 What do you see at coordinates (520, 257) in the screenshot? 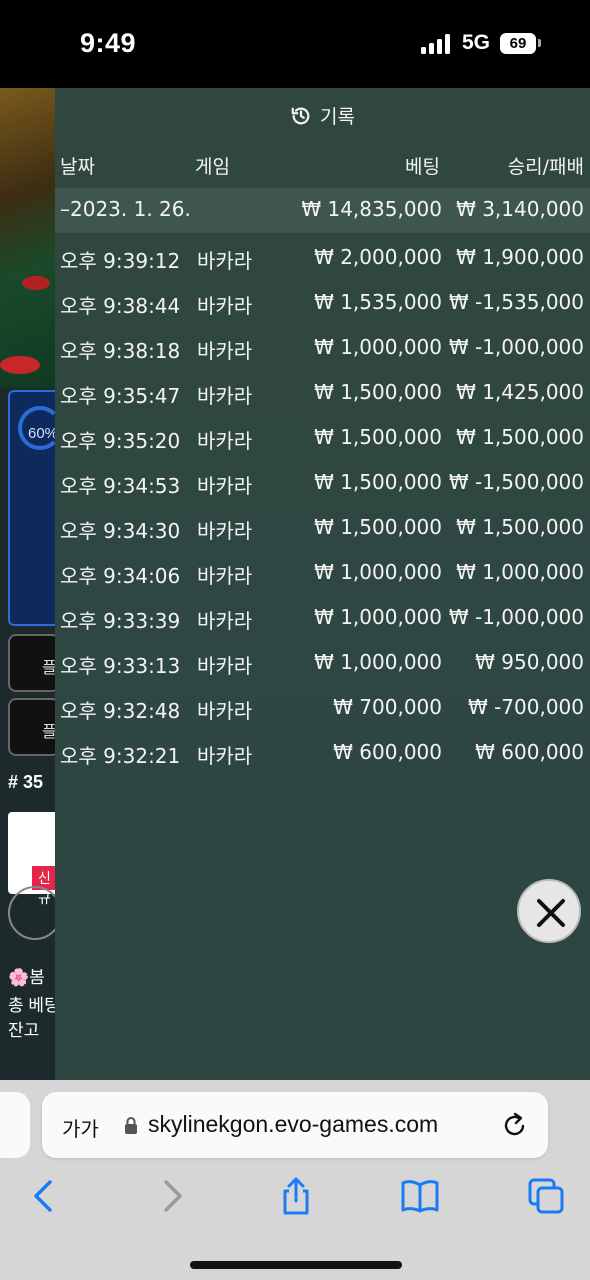
I see `row-result: ₩ 1,900,000` at bounding box center [520, 257].